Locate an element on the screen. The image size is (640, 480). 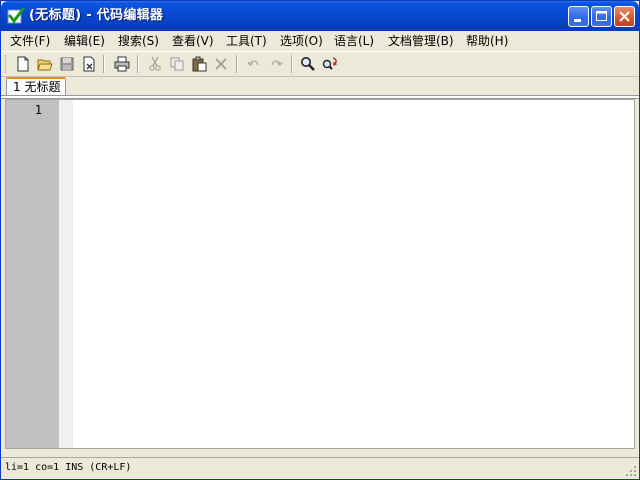
menu-file: 文件(F) is located at coordinates (30, 41).